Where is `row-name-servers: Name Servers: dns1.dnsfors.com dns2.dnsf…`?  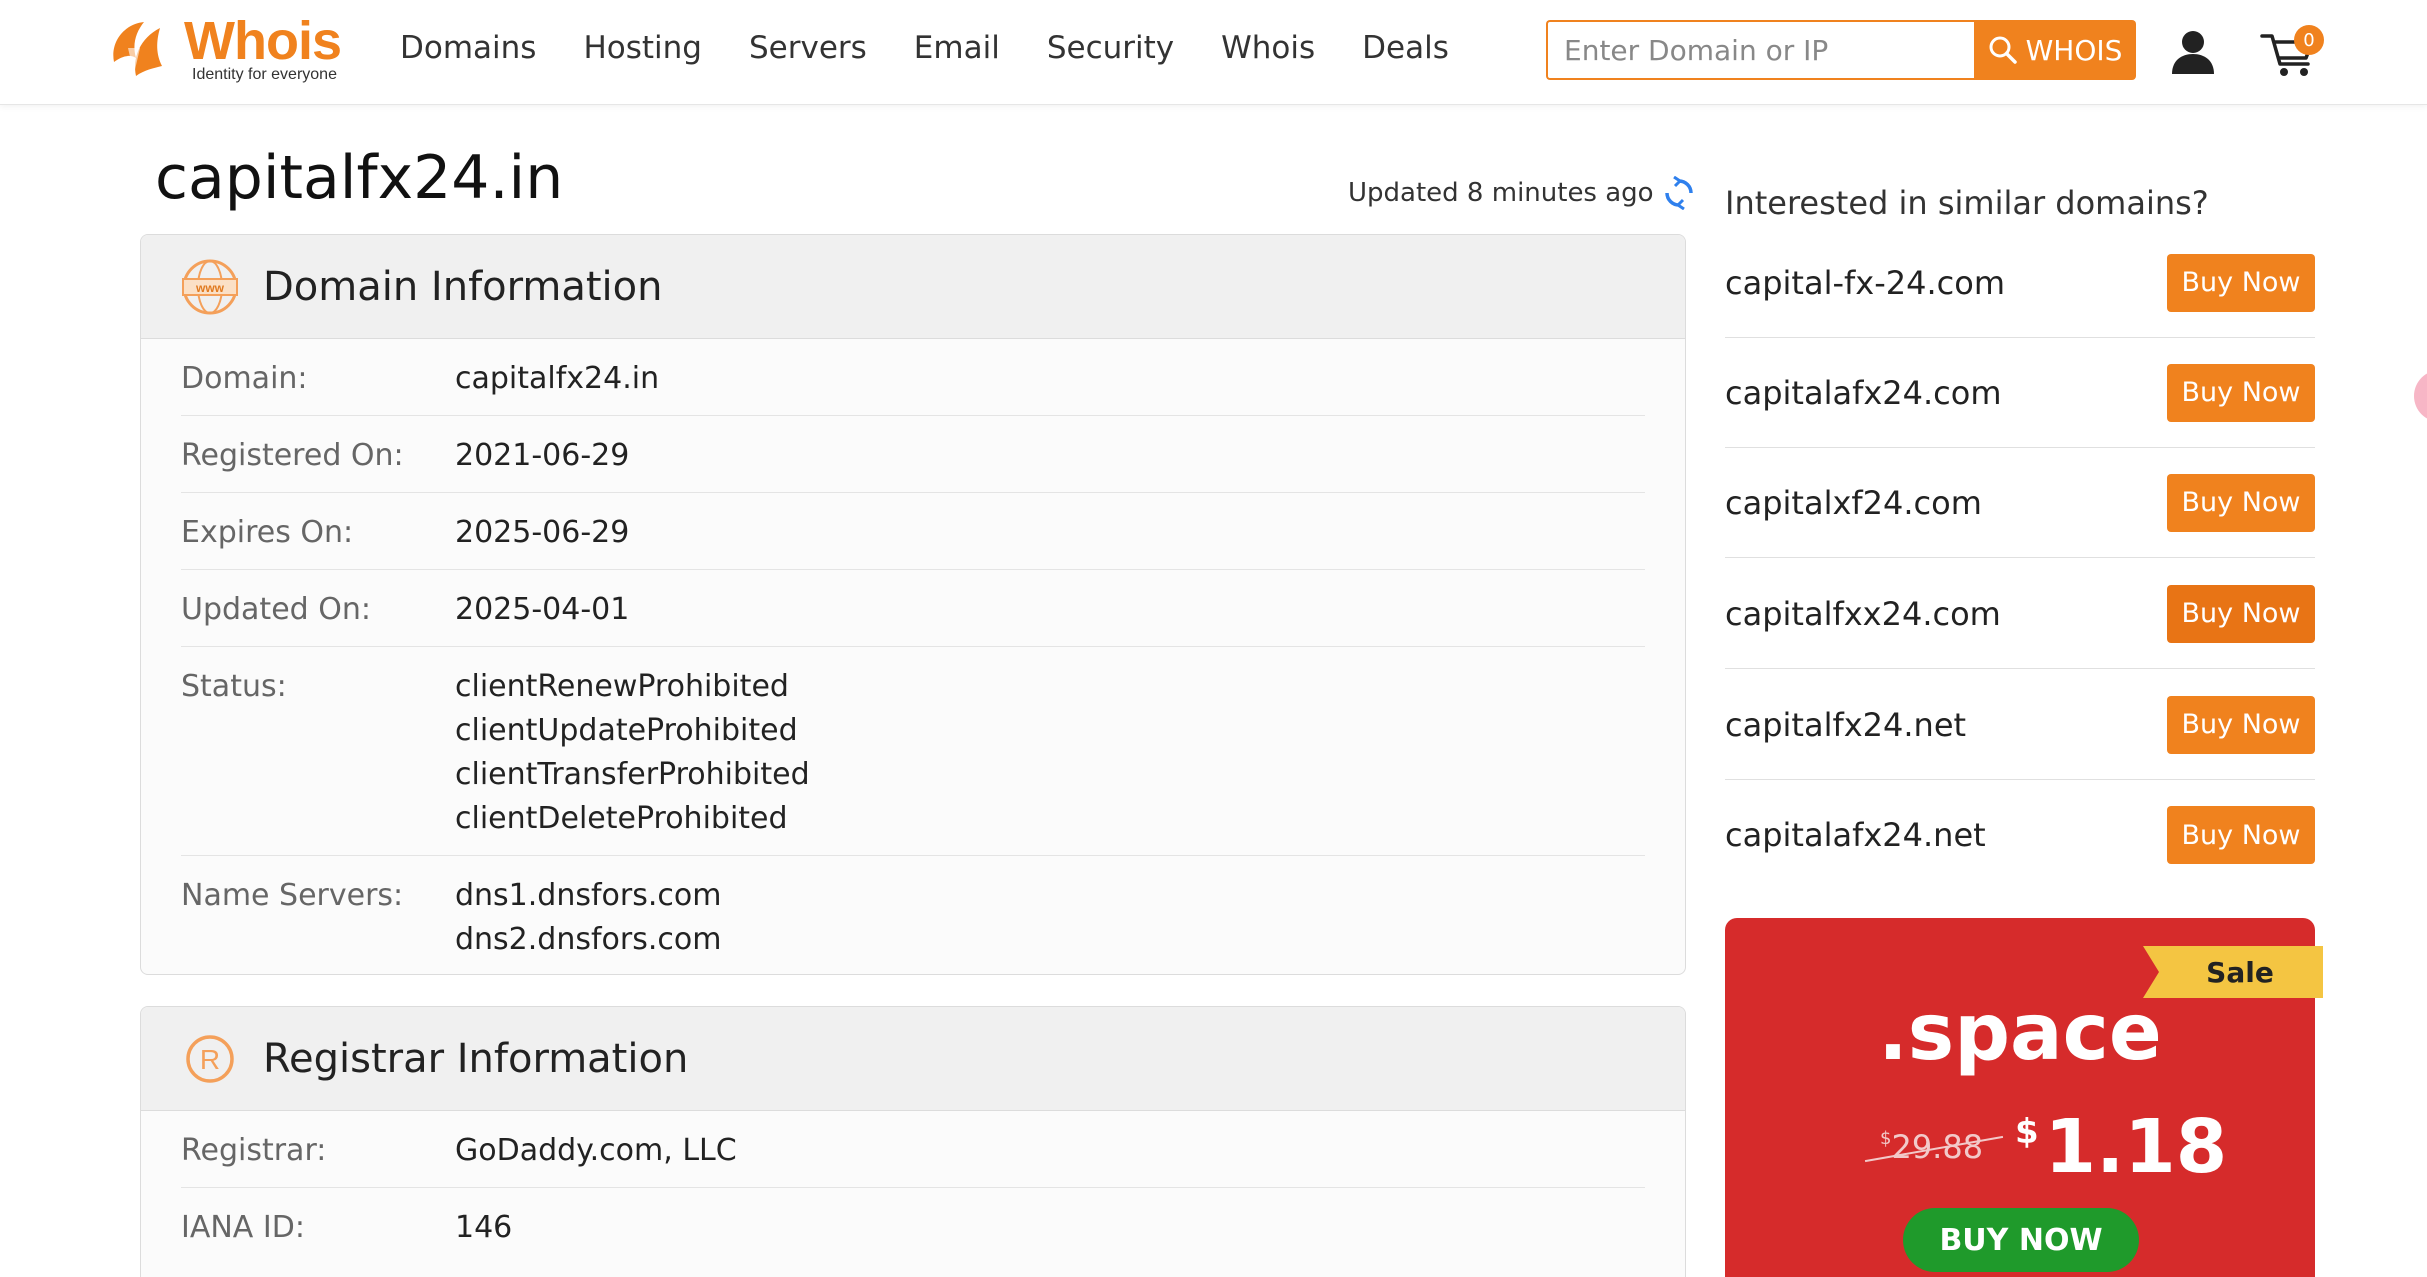
row-name-servers: Name Servers: dns1.dnsfors.com dns2.dnsf… is located at coordinates (913, 915).